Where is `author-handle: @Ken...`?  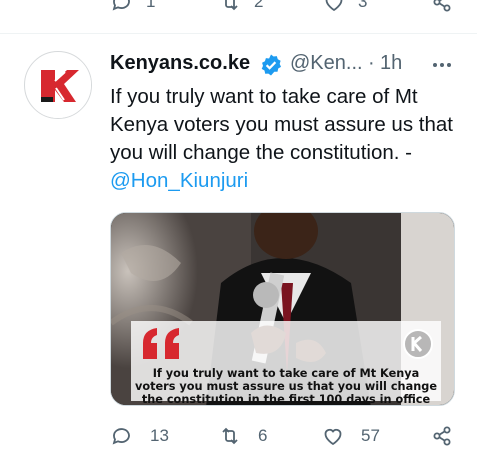 author-handle: @Ken... is located at coordinates (326, 63).